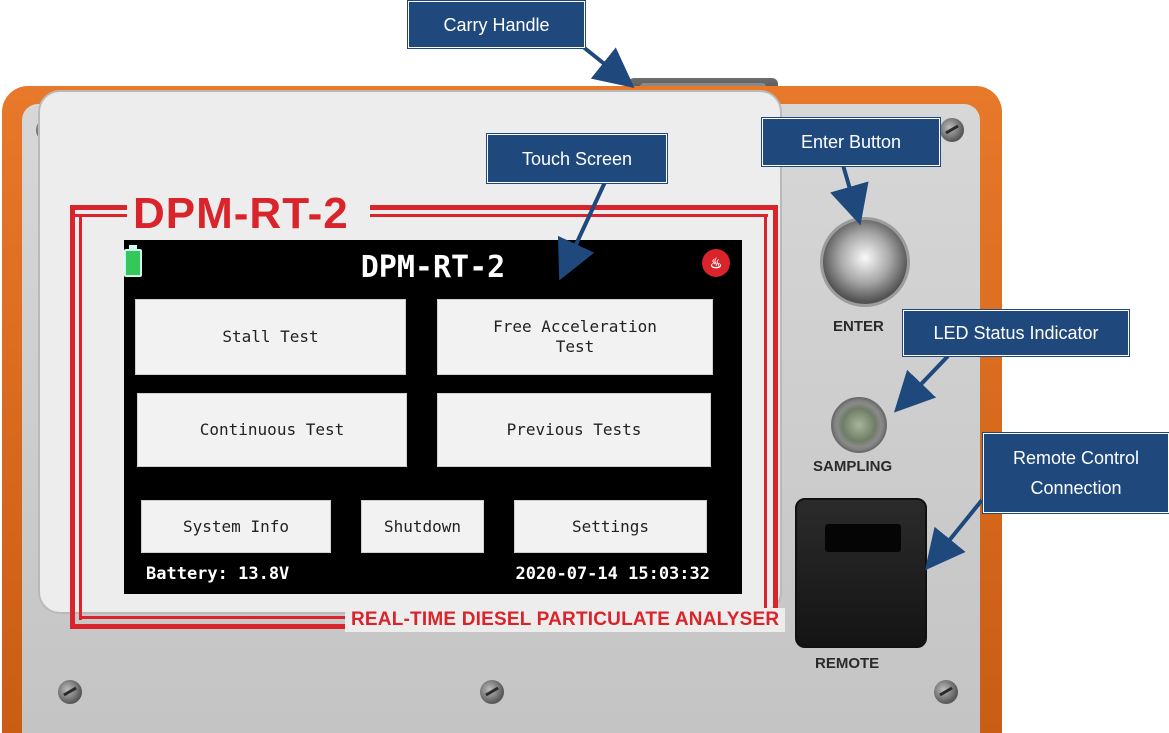 This screenshot has width=1169, height=733. Describe the element at coordinates (849, 195) in the screenshot. I see `enter-button-arrow` at that location.